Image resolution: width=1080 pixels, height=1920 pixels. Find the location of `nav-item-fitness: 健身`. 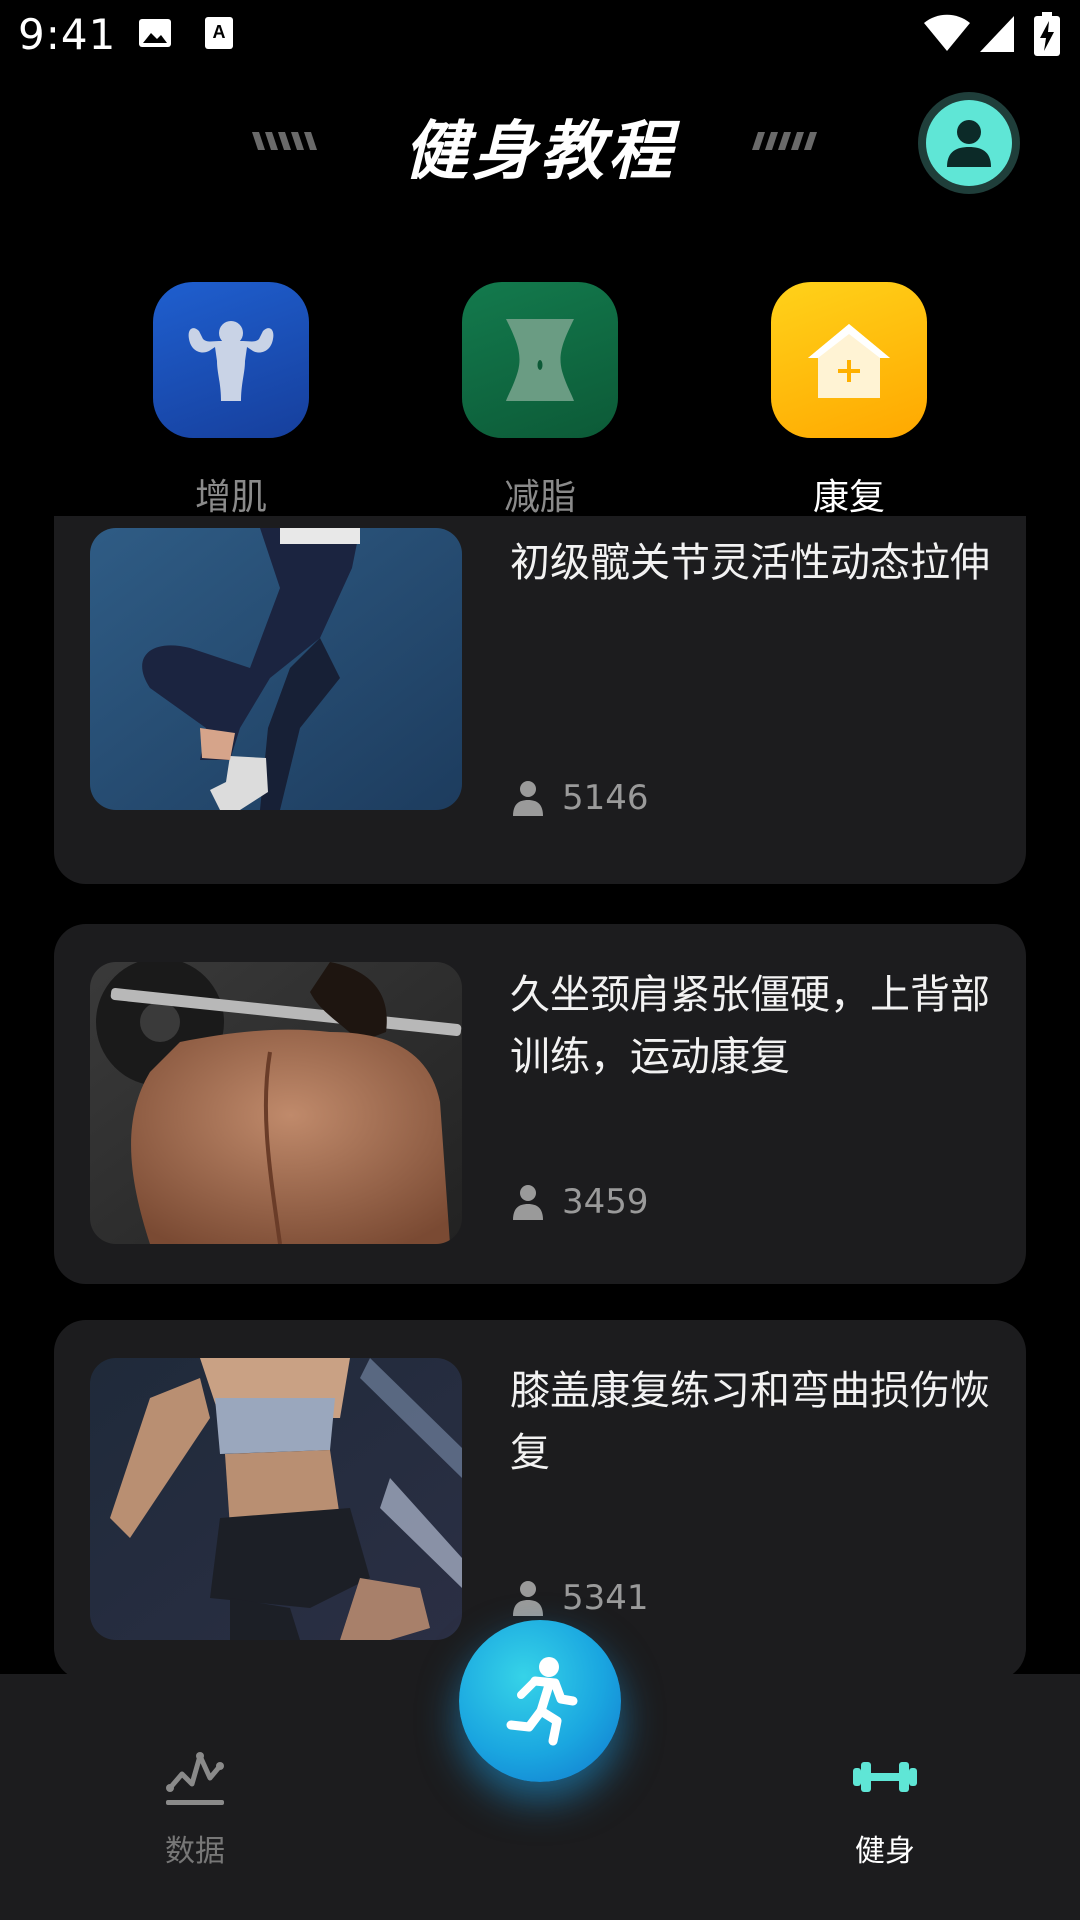

nav-item-fitness: 健身 is located at coordinates (885, 1807).